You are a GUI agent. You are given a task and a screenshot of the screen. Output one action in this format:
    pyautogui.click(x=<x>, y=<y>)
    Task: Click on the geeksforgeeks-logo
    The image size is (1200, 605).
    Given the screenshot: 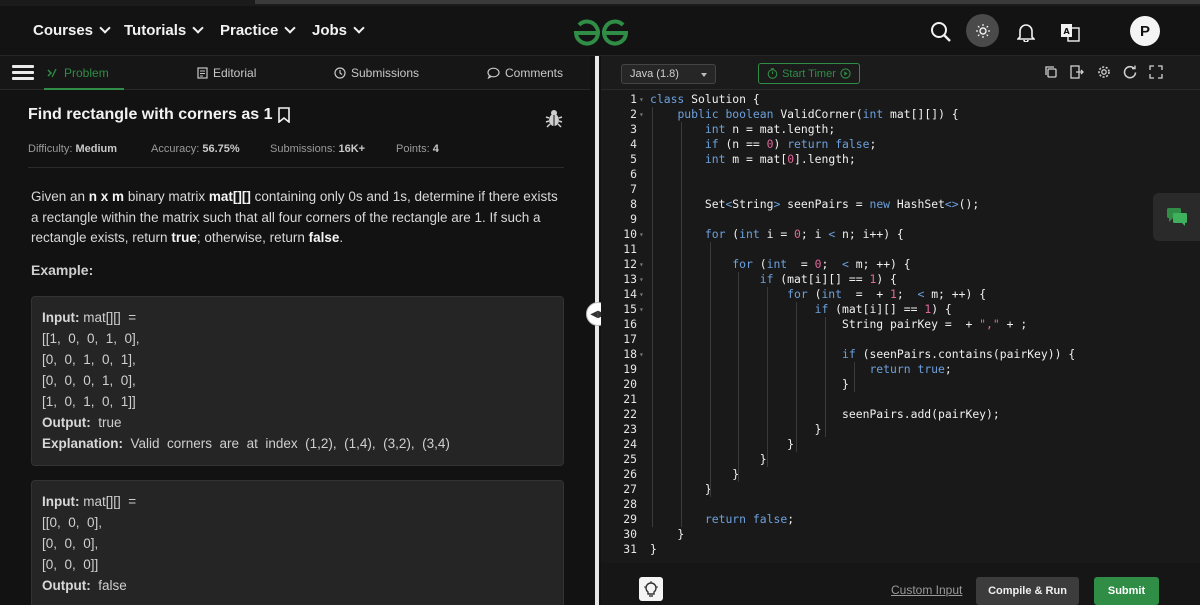 What is the action you would take?
    pyautogui.click(x=601, y=33)
    